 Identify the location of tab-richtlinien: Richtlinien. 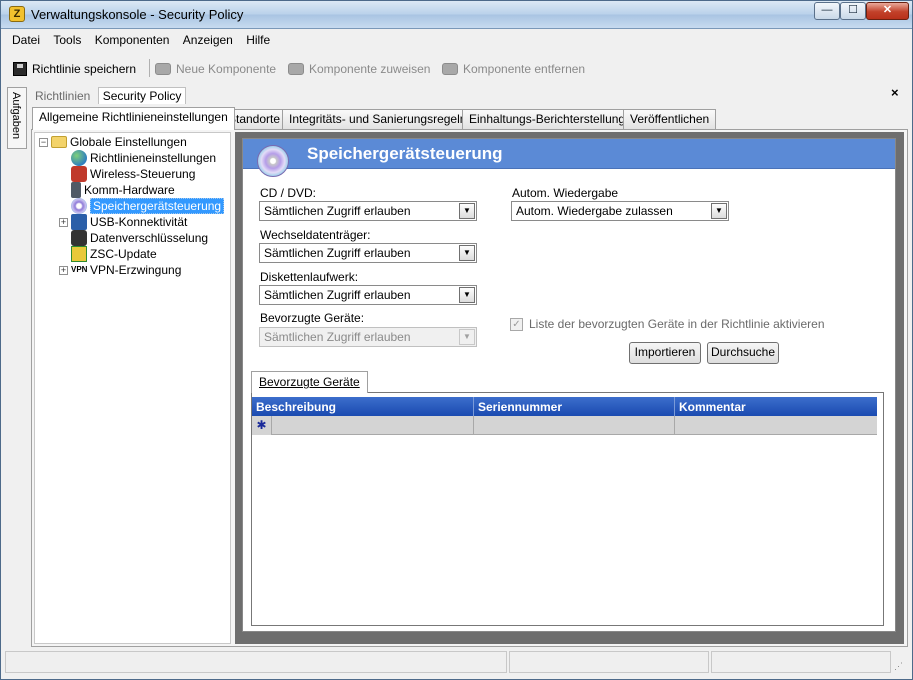
(62, 96).